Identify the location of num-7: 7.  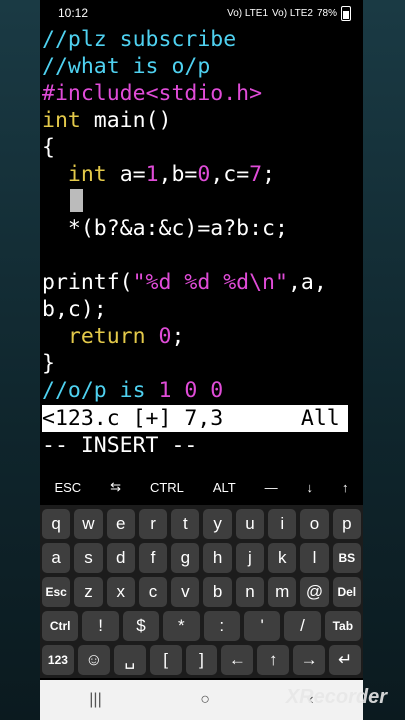
(256, 174).